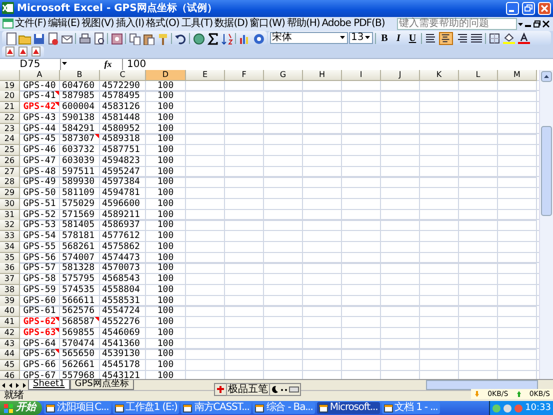 The height and width of the screenshot is (415, 553). What do you see at coordinates (10, 204) in the screenshot?
I see `row-header: 30` at bounding box center [10, 204].